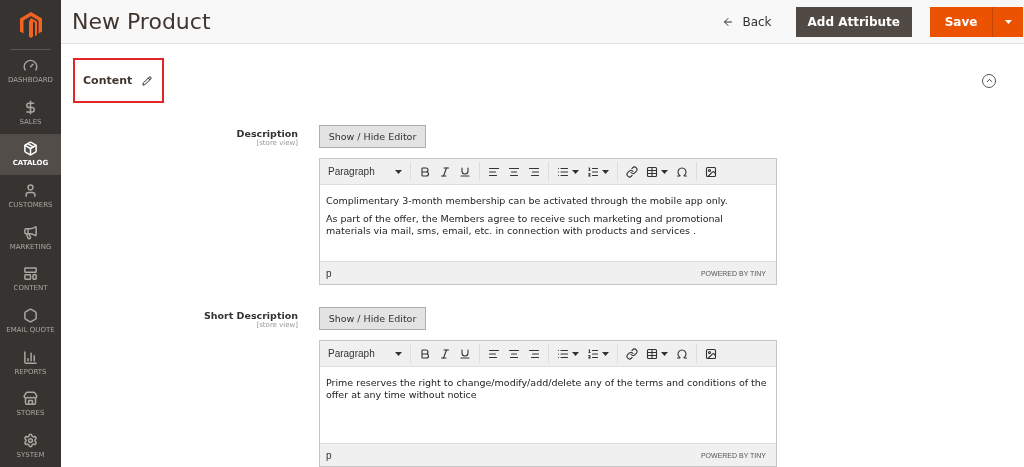 The width and height of the screenshot is (1024, 467). What do you see at coordinates (30, 24) in the screenshot?
I see `logo-icon` at bounding box center [30, 24].